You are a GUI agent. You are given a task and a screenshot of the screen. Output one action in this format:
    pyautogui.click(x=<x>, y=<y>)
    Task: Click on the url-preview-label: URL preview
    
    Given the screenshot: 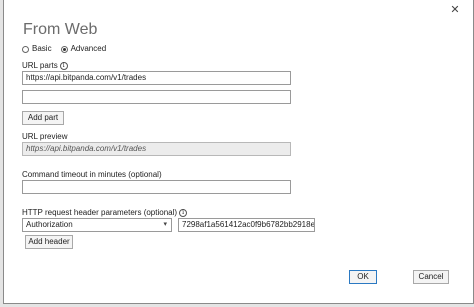 What is the action you would take?
    pyautogui.click(x=45, y=136)
    